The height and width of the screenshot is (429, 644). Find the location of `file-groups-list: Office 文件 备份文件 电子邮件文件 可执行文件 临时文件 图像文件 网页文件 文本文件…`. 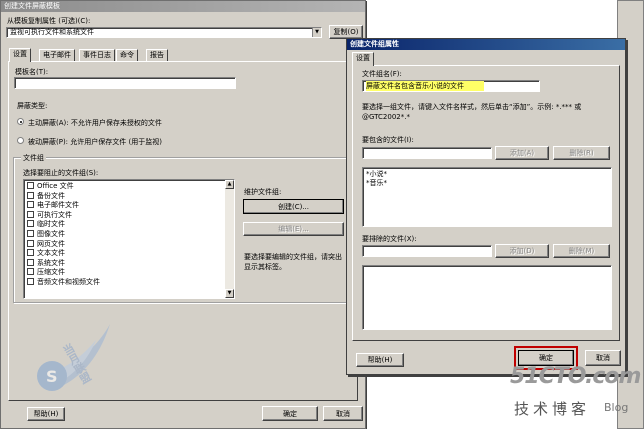

file-groups-list: Office 文件 备份文件 电子邮件文件 可执行文件 临时文件 图像文件 网页文件 文本文件… is located at coordinates (129, 239).